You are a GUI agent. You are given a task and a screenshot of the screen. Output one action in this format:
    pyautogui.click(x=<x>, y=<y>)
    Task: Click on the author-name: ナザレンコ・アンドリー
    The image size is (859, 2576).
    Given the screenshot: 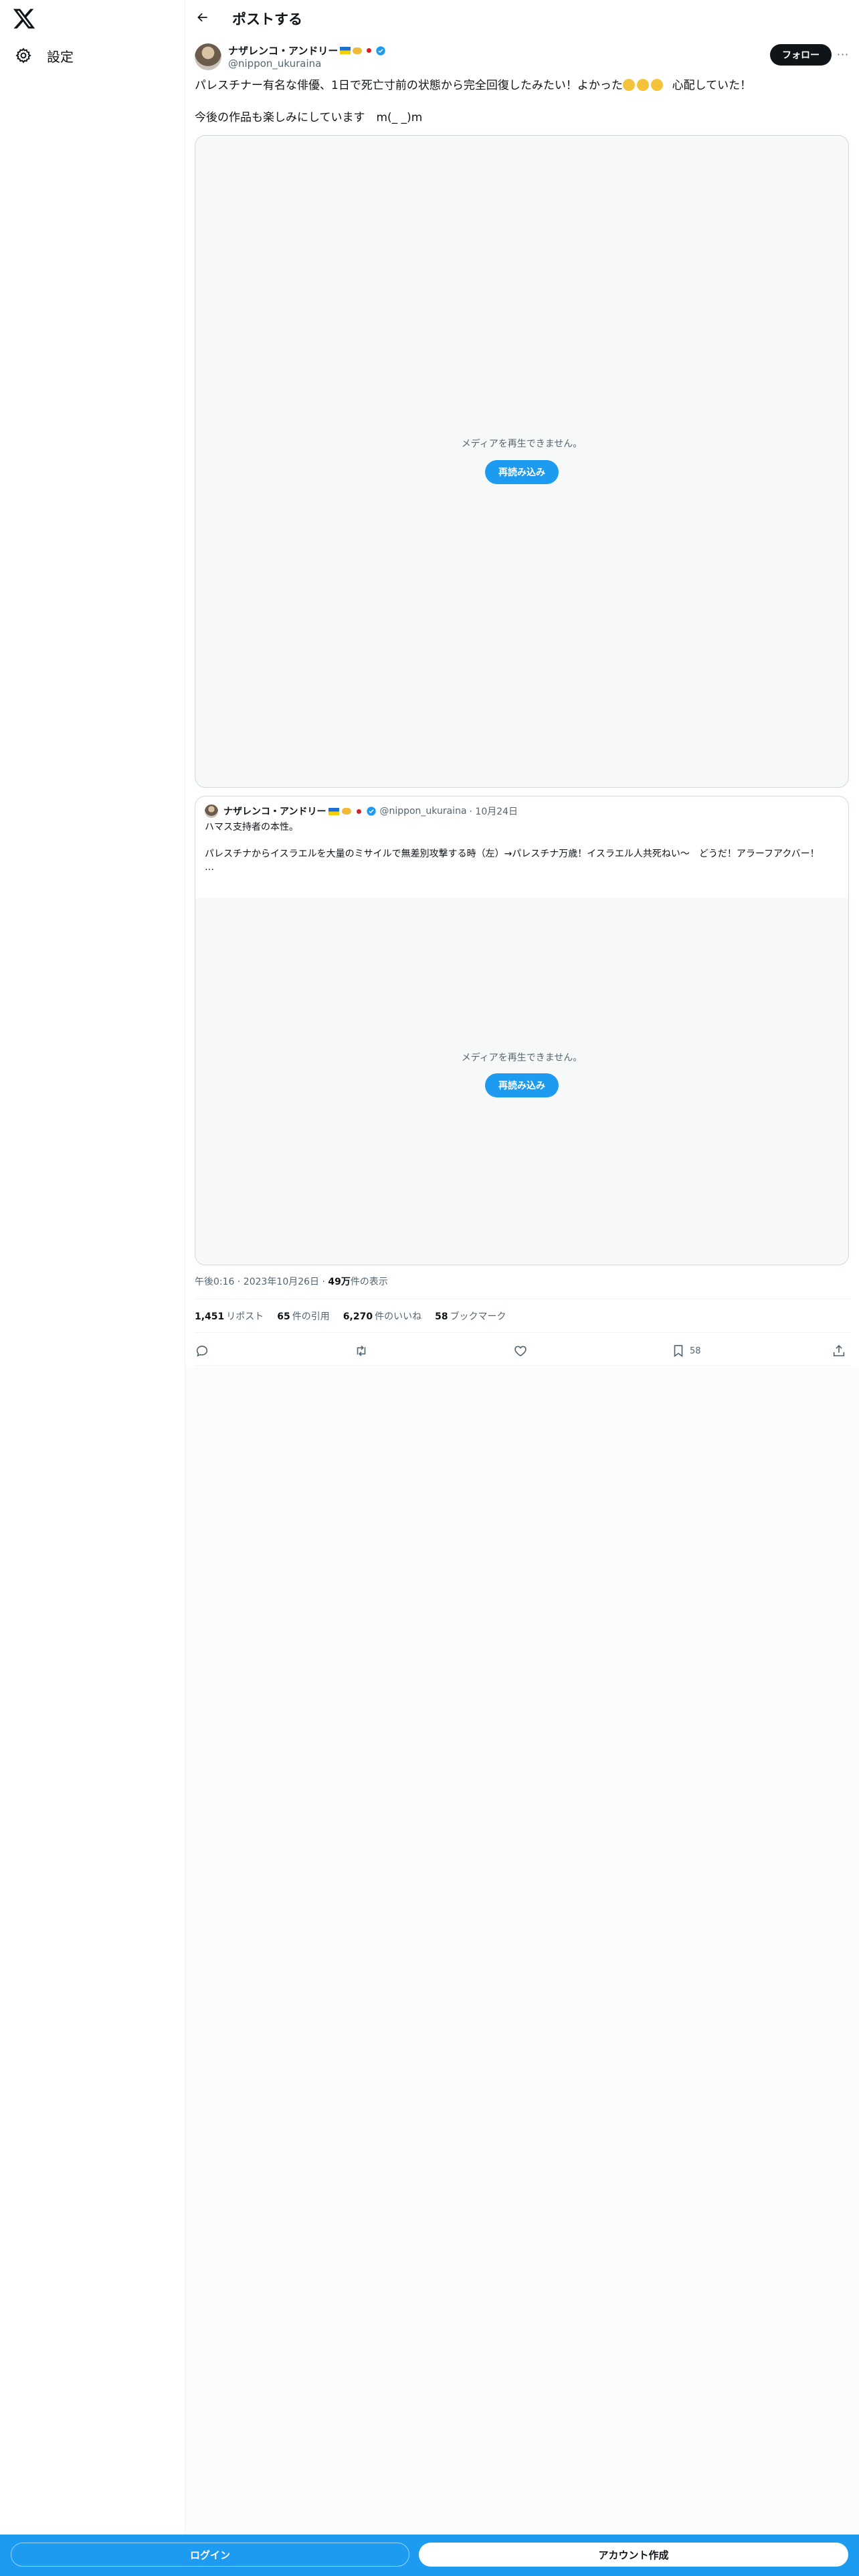 What is the action you would take?
    pyautogui.click(x=307, y=50)
    